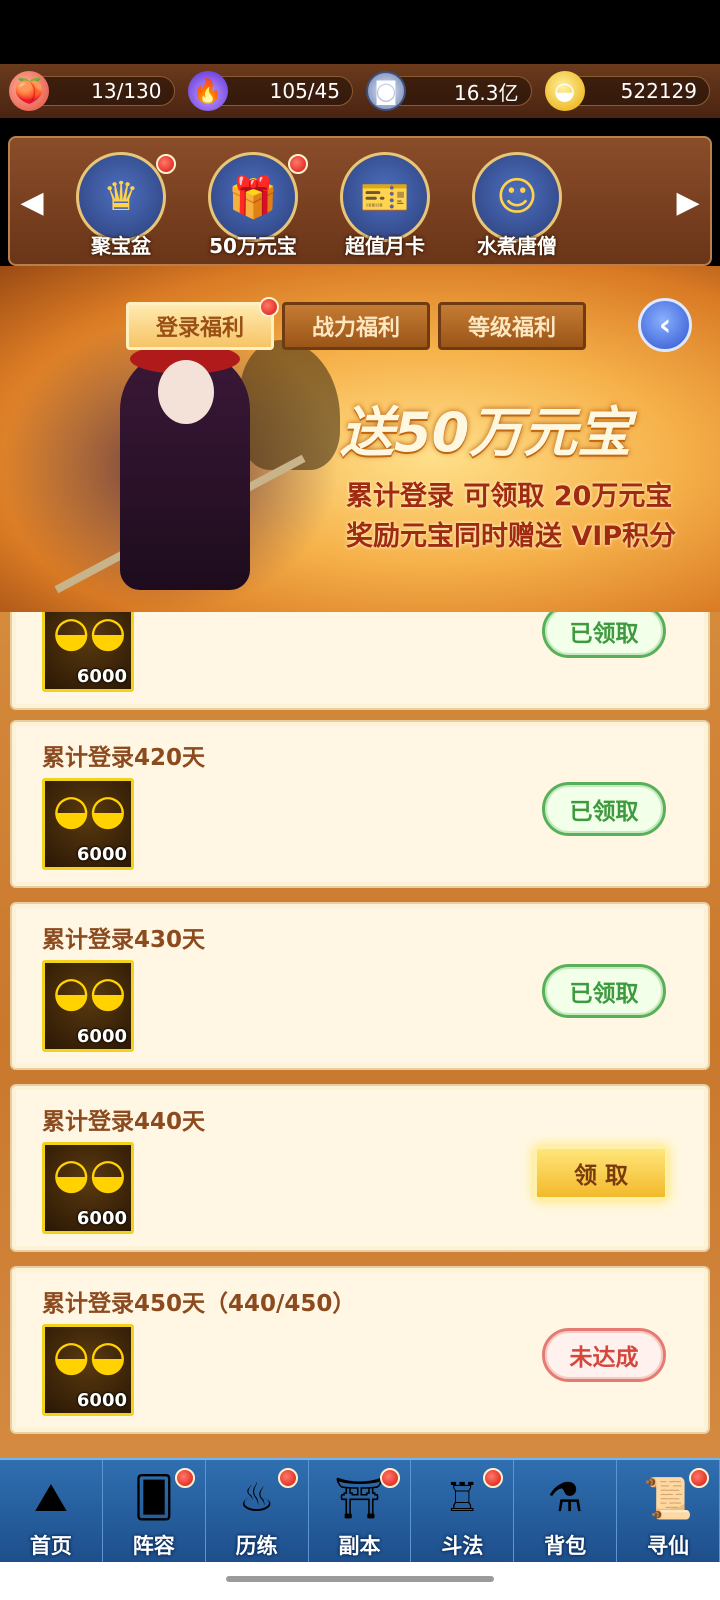  I want to click on carousel-left-arrow-icon: ◀, so click(32, 202).